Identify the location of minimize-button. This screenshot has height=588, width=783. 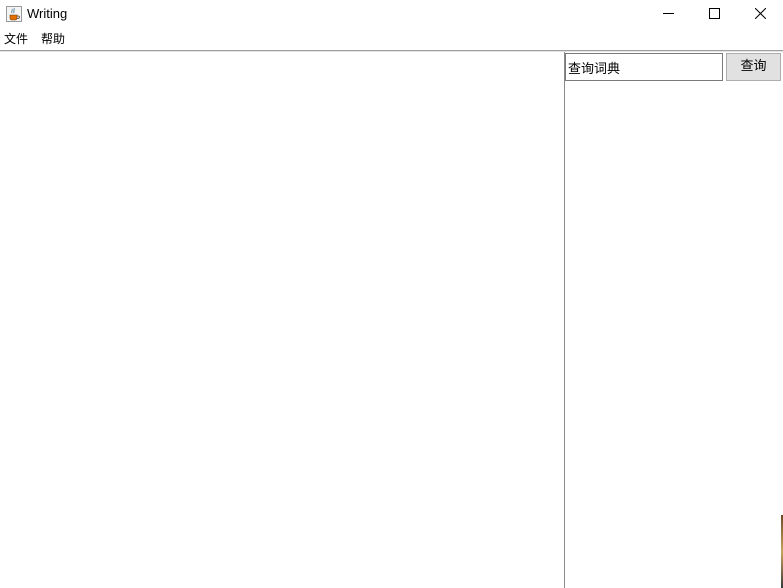
(668, 14).